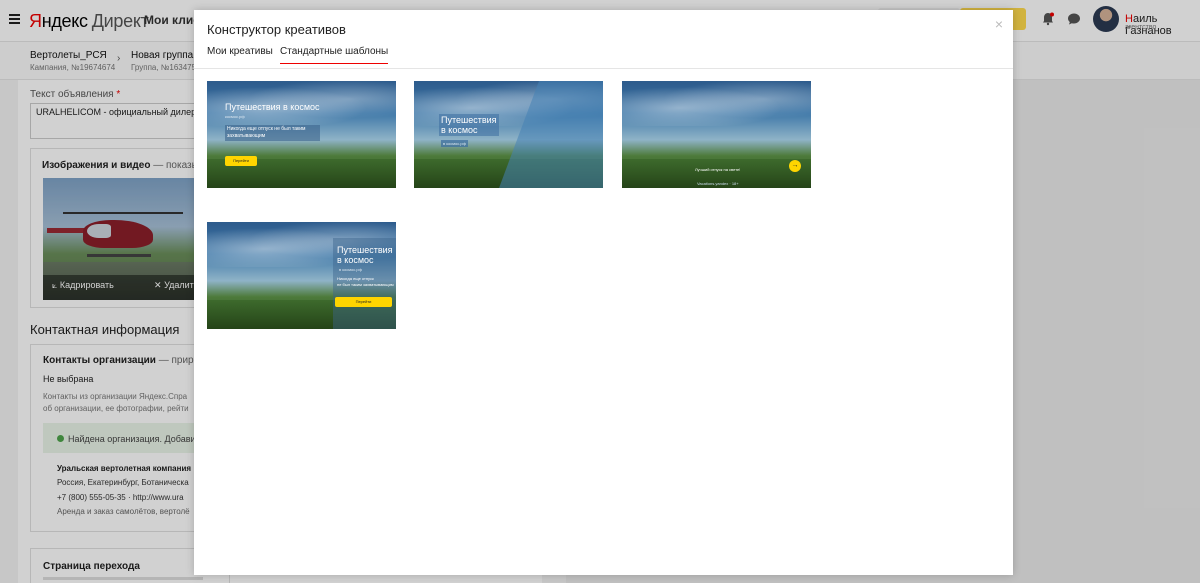  What do you see at coordinates (795, 166) in the screenshot?
I see `arrow-right-icon: →` at bounding box center [795, 166].